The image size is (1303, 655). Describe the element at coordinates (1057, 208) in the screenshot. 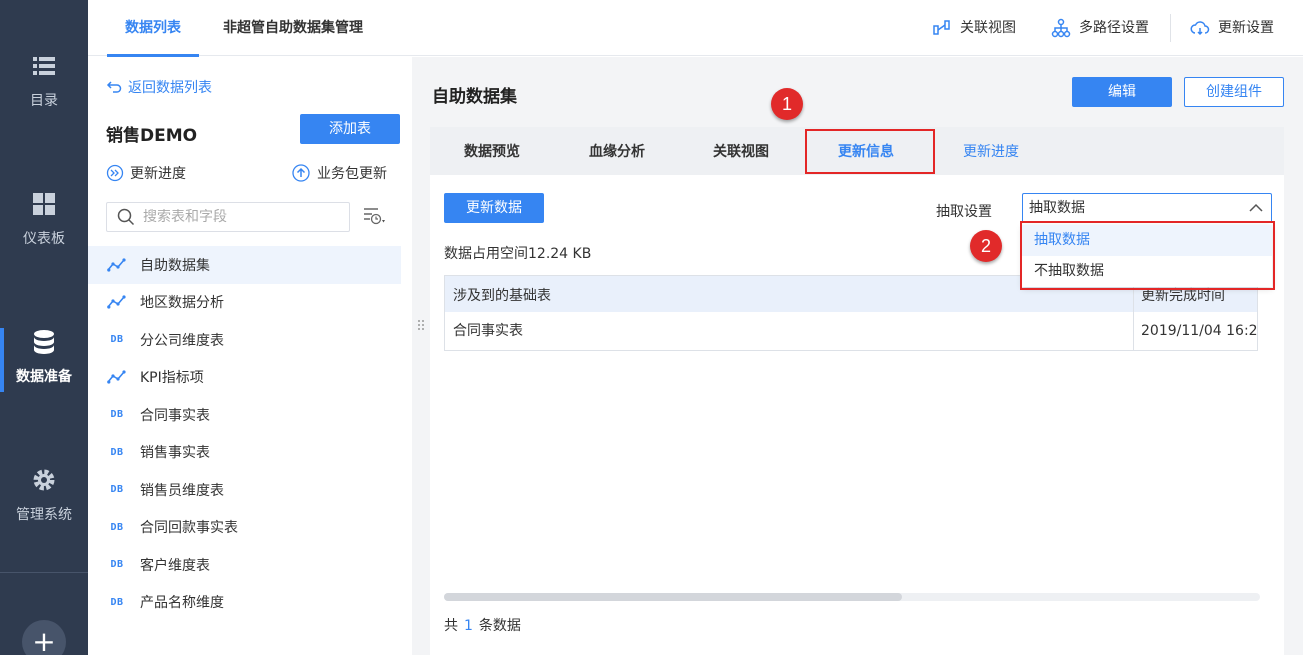

I see `extract-select-value: 抽取数据` at that location.